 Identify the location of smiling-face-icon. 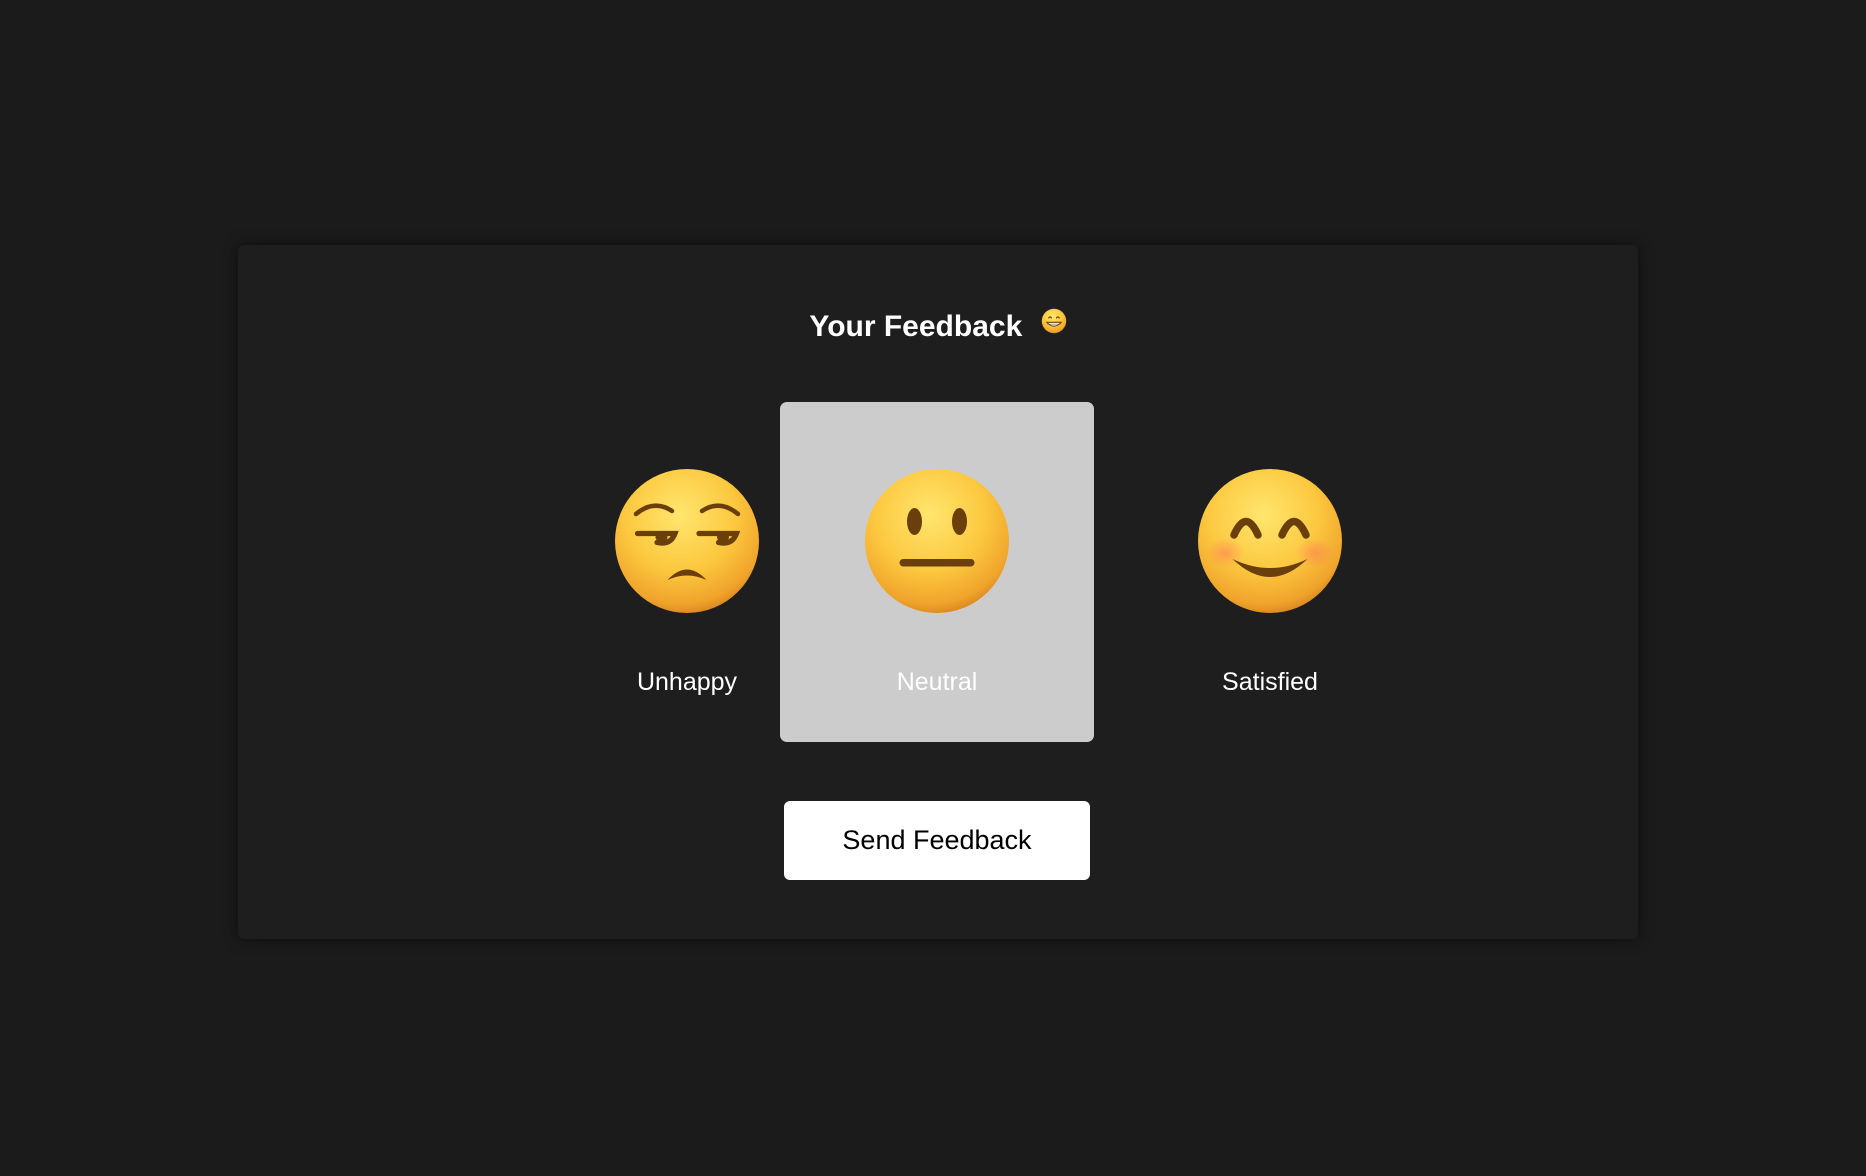
(1270, 541).